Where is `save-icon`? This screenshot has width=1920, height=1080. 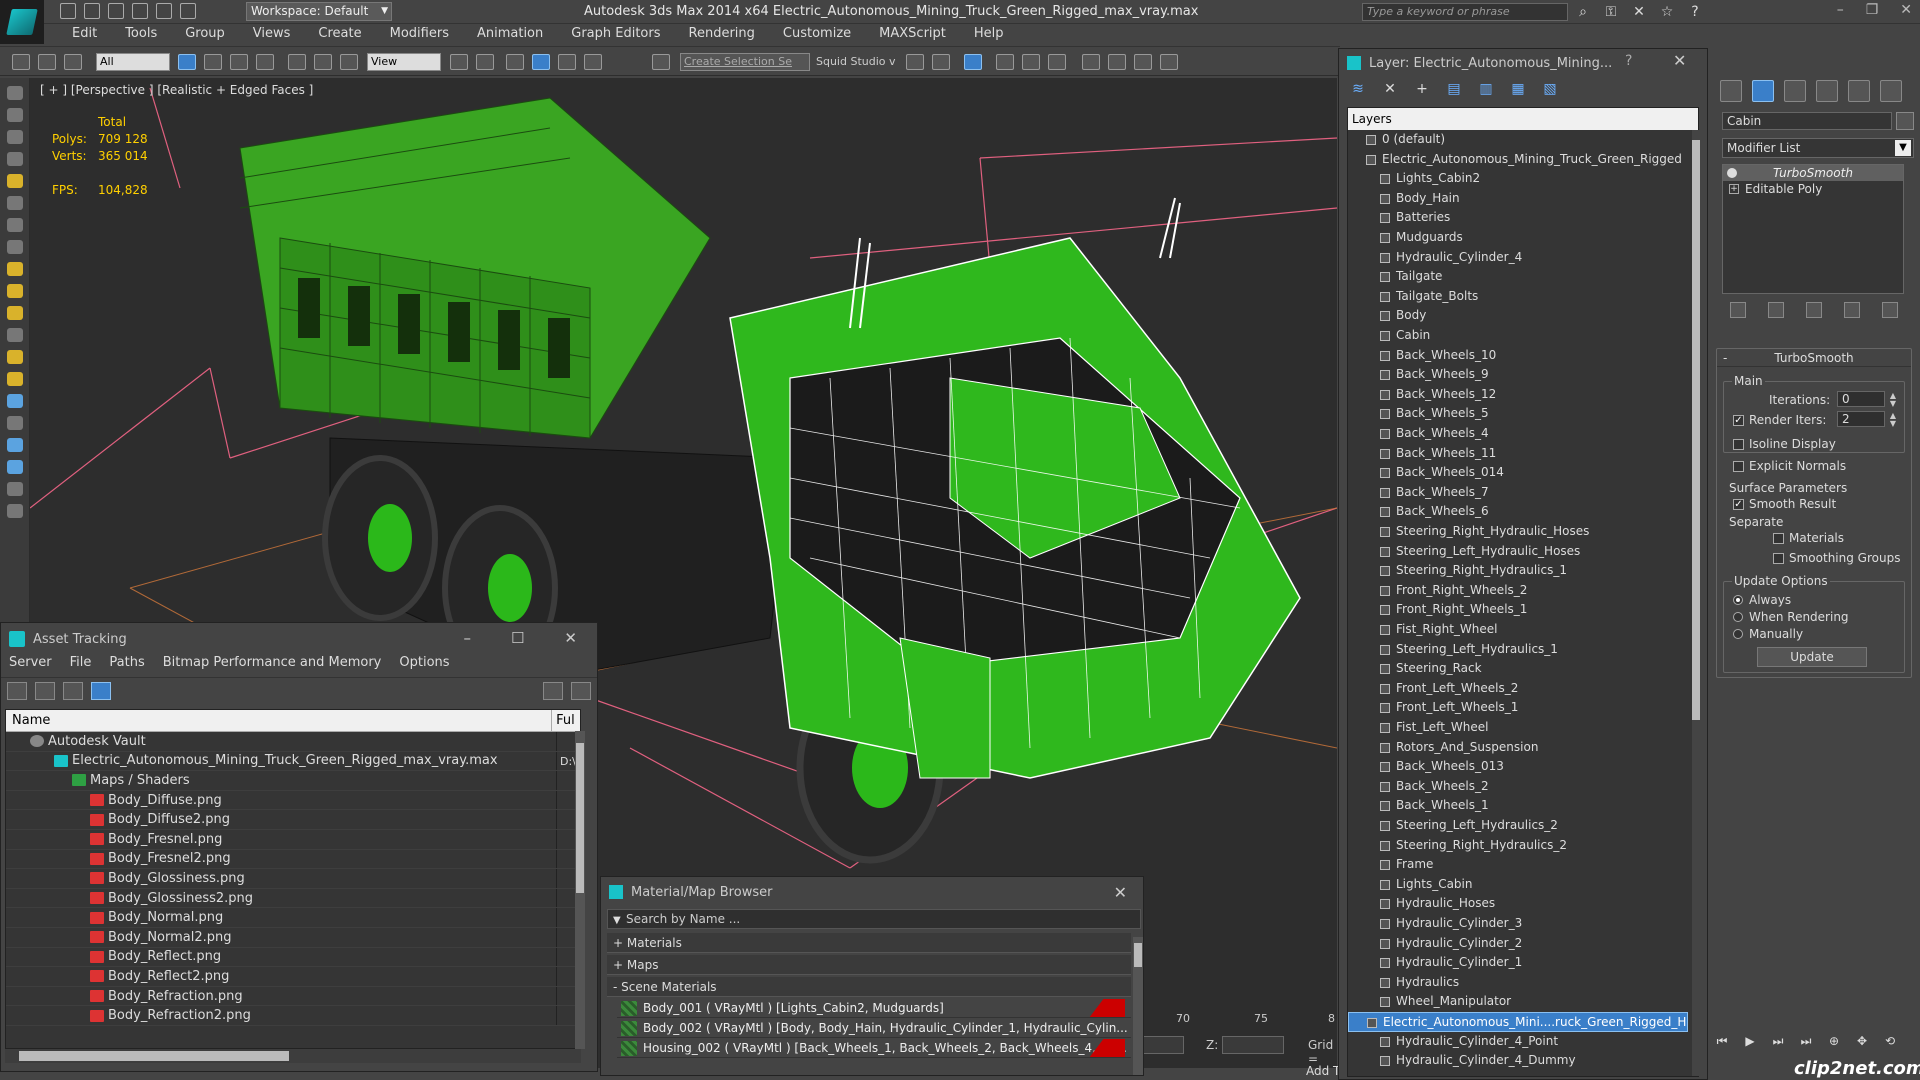 save-icon is located at coordinates (116, 11).